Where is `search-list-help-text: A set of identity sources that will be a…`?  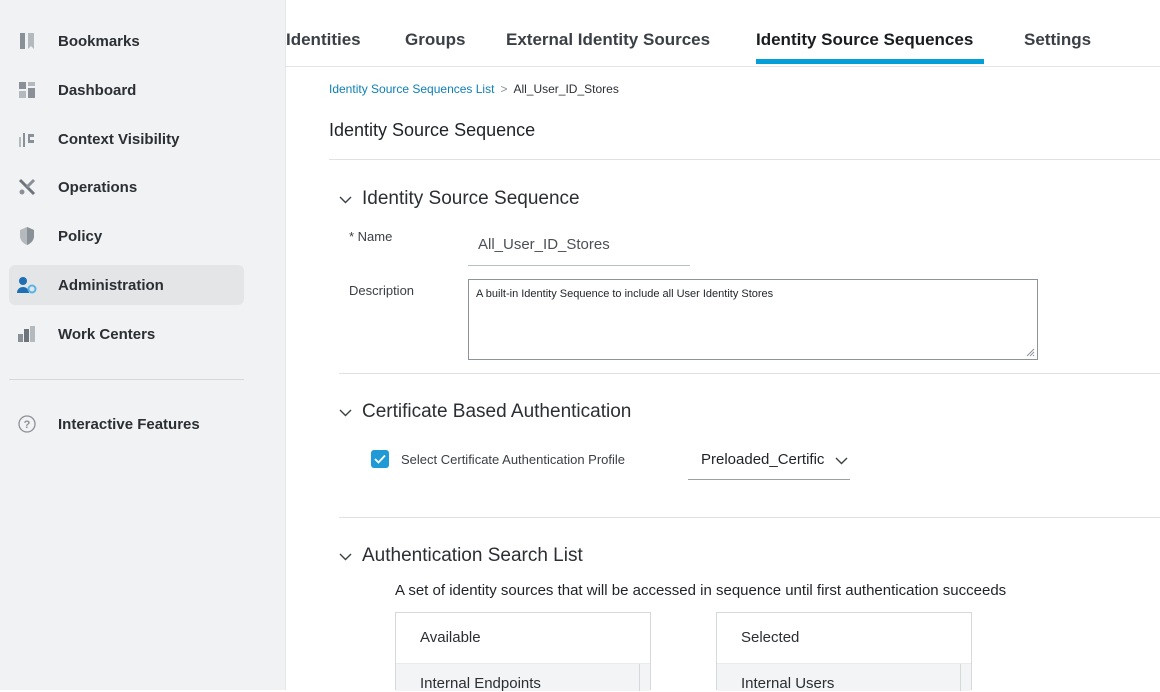
search-list-help-text: A set of identity sources that will be a… is located at coordinates (701, 590).